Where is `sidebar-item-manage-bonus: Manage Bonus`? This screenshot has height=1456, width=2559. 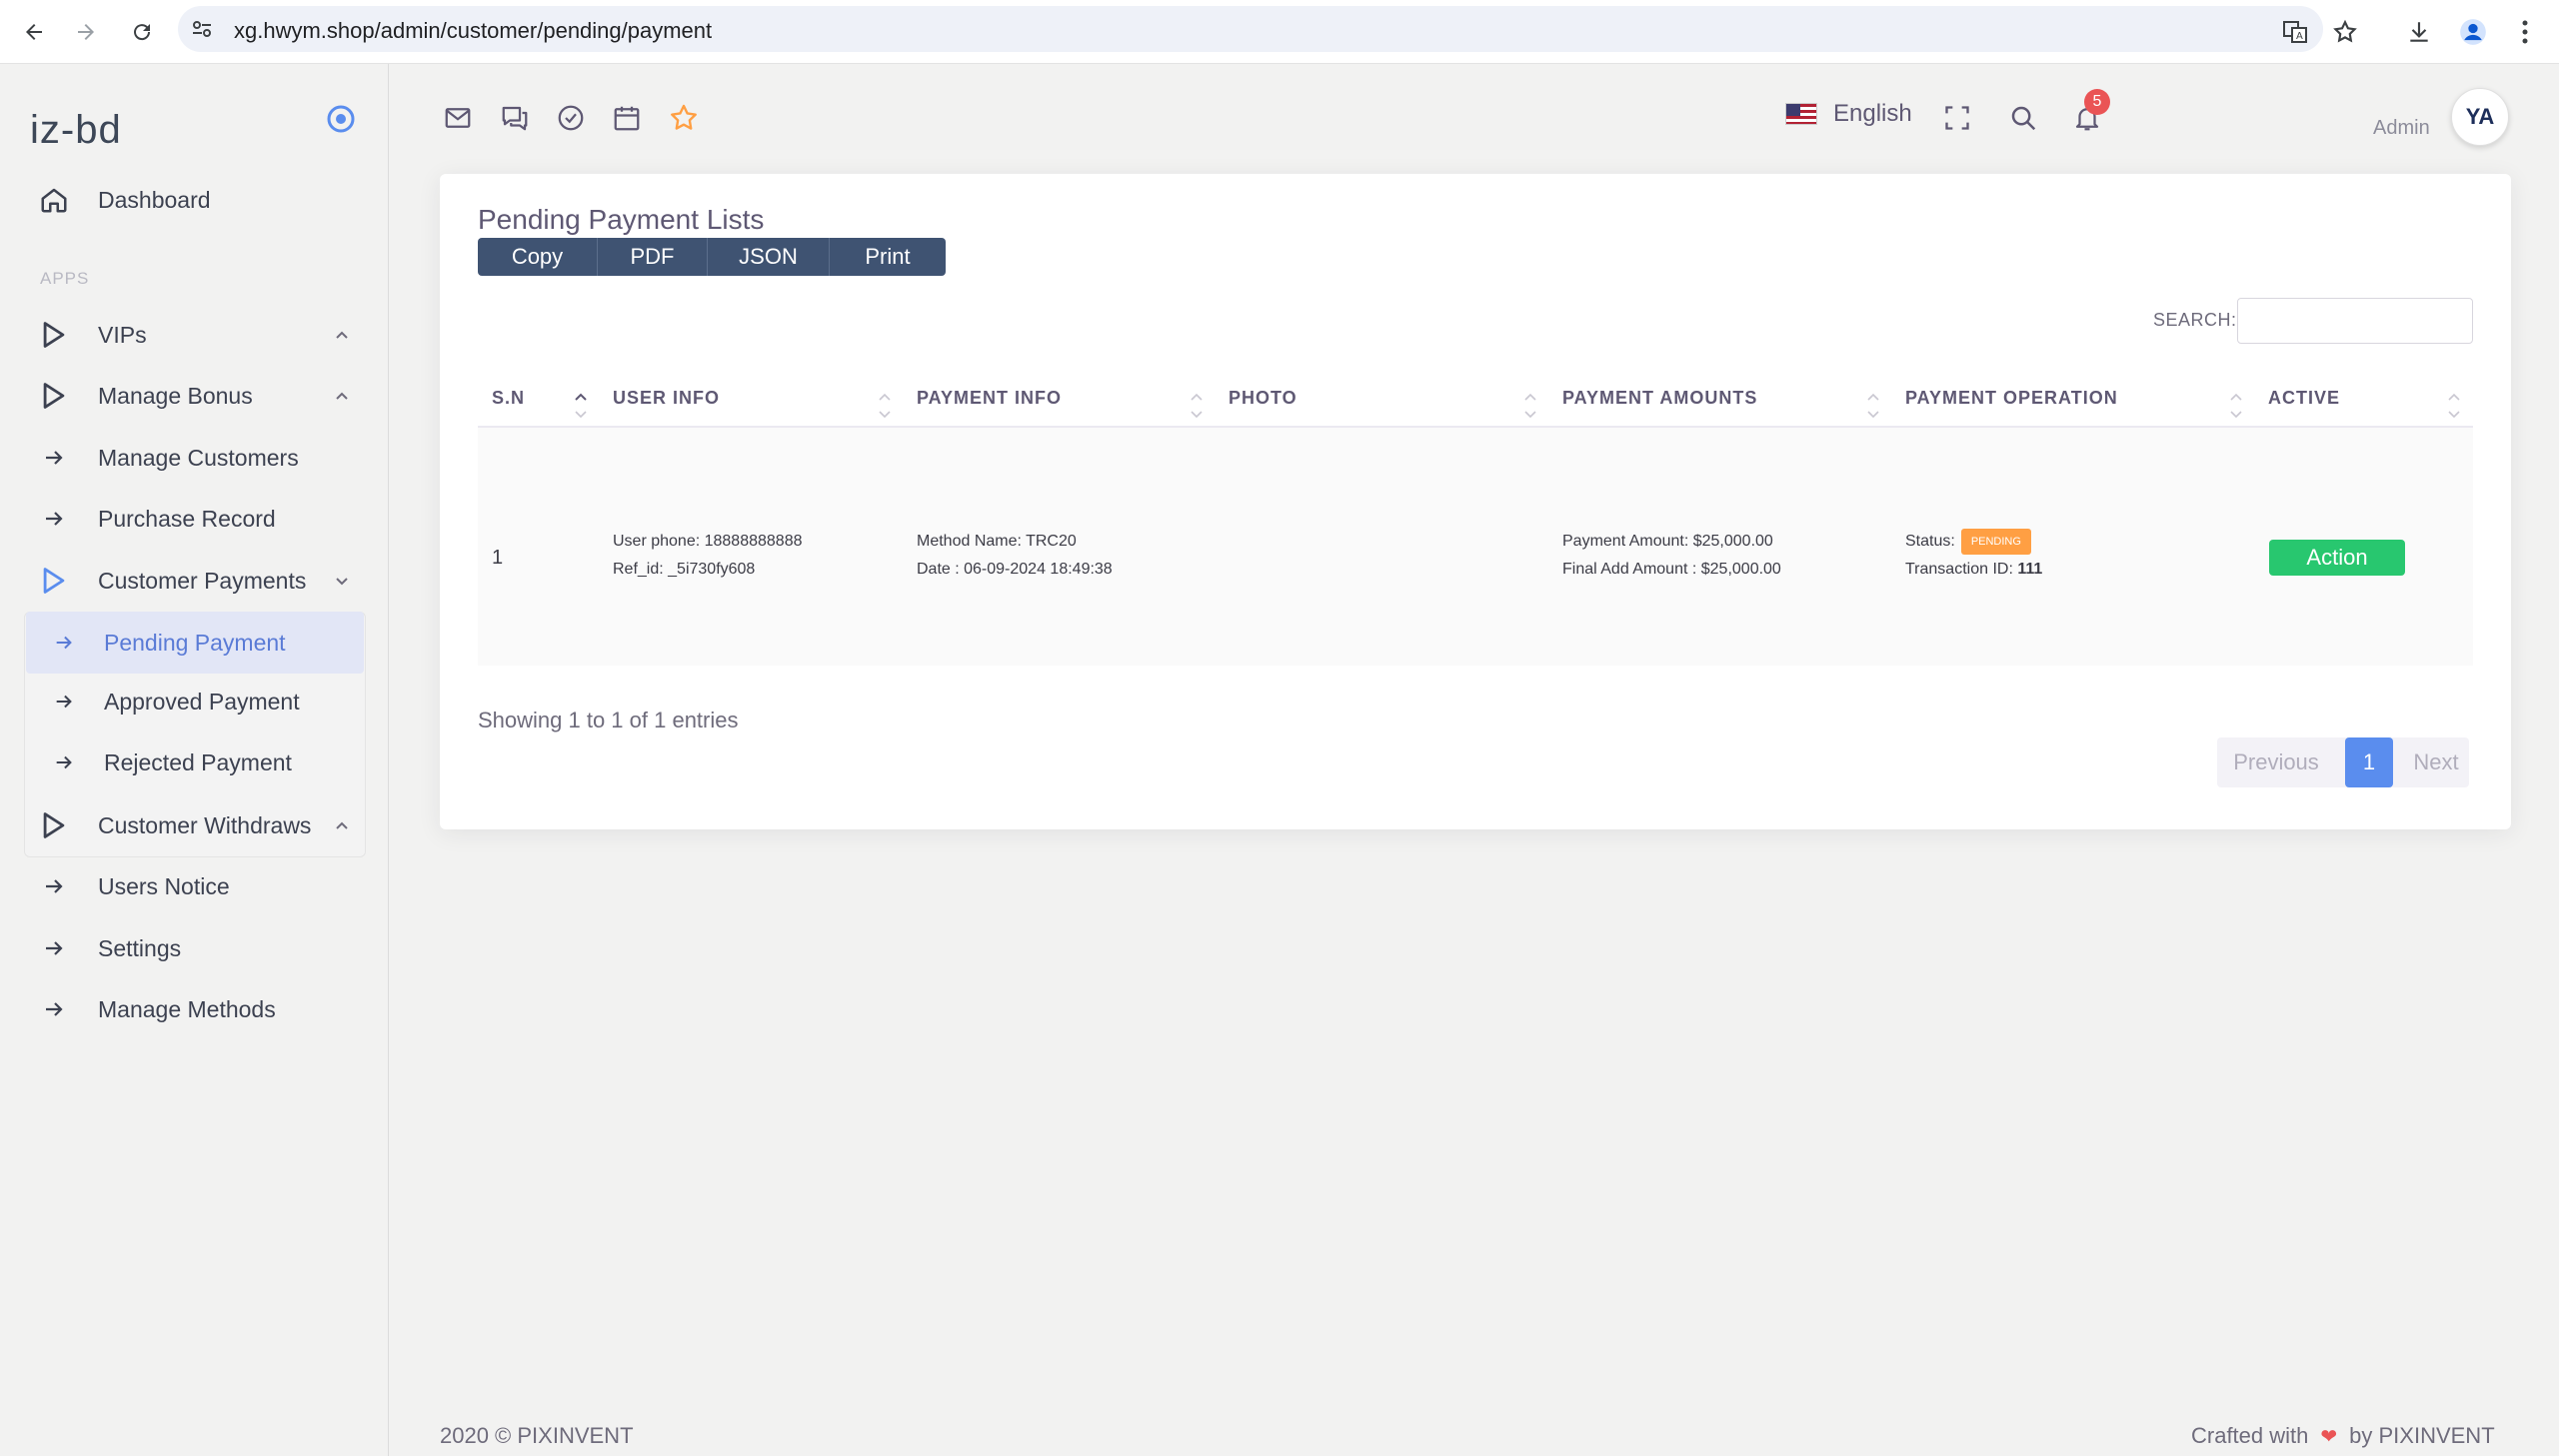 sidebar-item-manage-bonus: Manage Bonus is located at coordinates (195, 396).